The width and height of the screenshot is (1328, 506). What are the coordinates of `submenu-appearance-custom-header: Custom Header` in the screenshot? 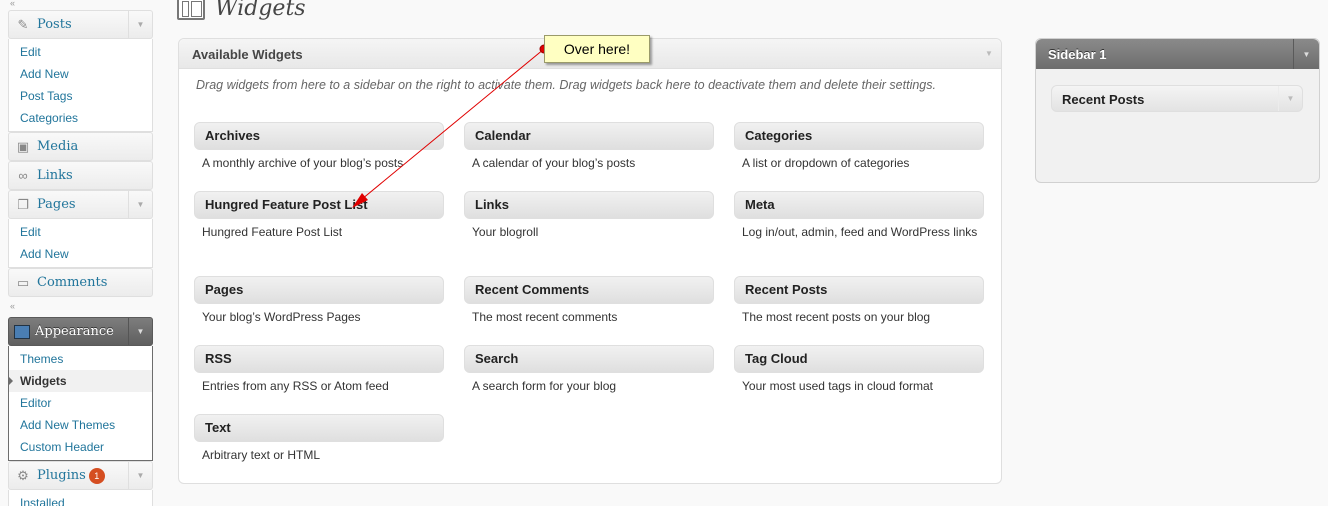 It's located at (80, 447).